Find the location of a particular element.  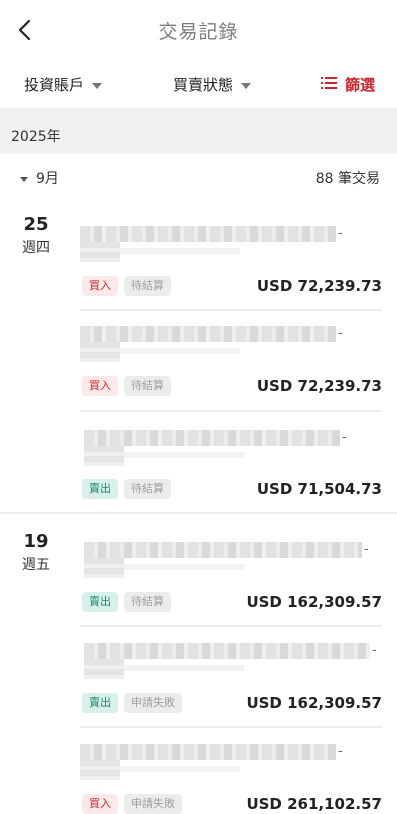

header-bar: 交易記錄 is located at coordinates (198, 30).